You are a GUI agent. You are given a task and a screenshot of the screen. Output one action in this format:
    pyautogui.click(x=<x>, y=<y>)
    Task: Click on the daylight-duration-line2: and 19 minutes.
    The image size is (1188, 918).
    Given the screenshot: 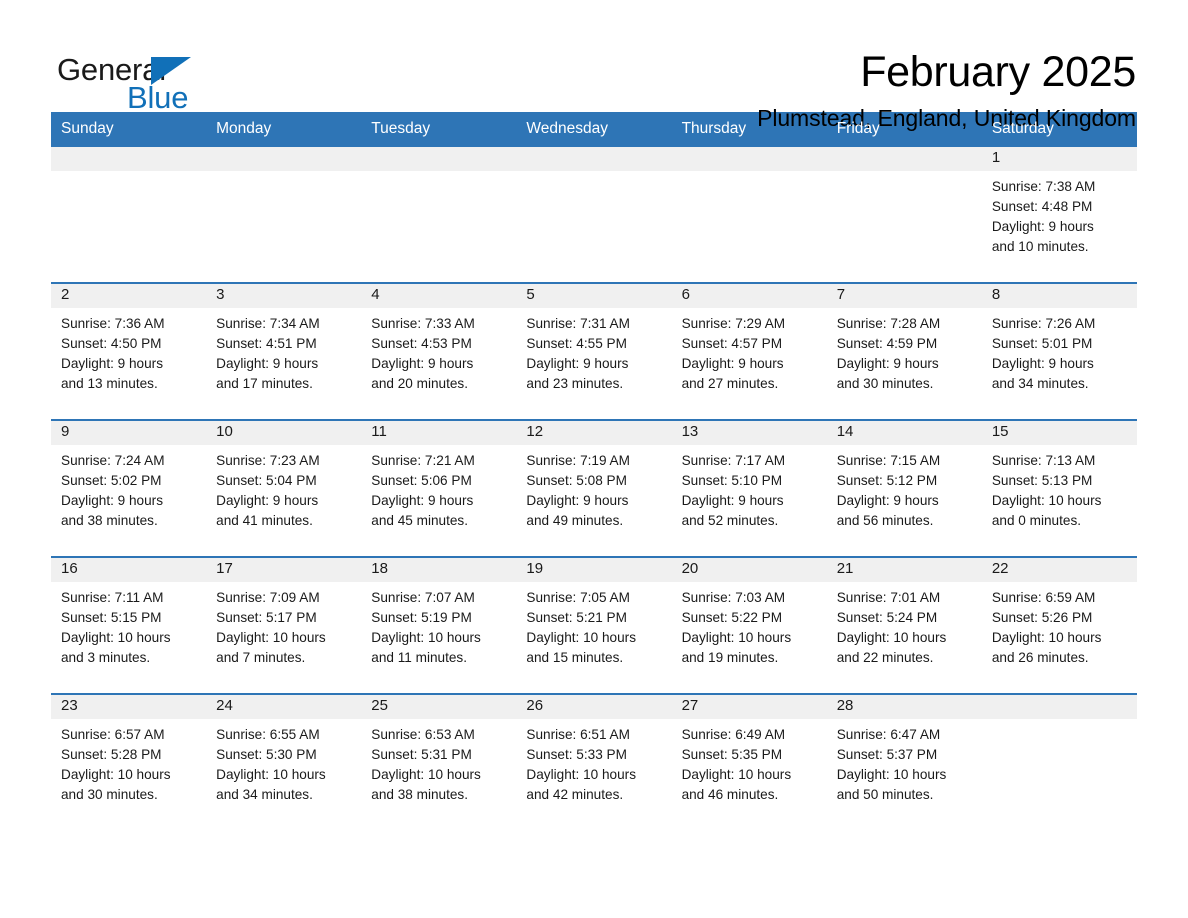 What is the action you would take?
    pyautogui.click(x=730, y=657)
    